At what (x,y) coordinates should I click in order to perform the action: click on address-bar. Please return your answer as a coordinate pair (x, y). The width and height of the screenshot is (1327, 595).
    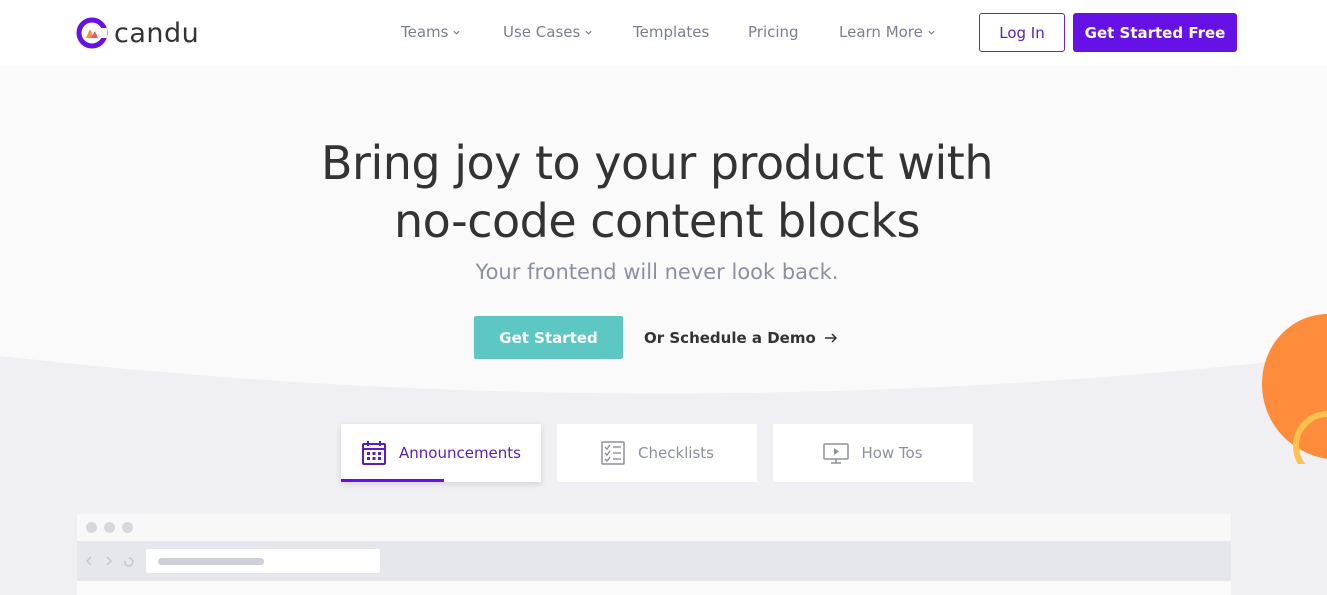
    Looking at the image, I should click on (263, 561).